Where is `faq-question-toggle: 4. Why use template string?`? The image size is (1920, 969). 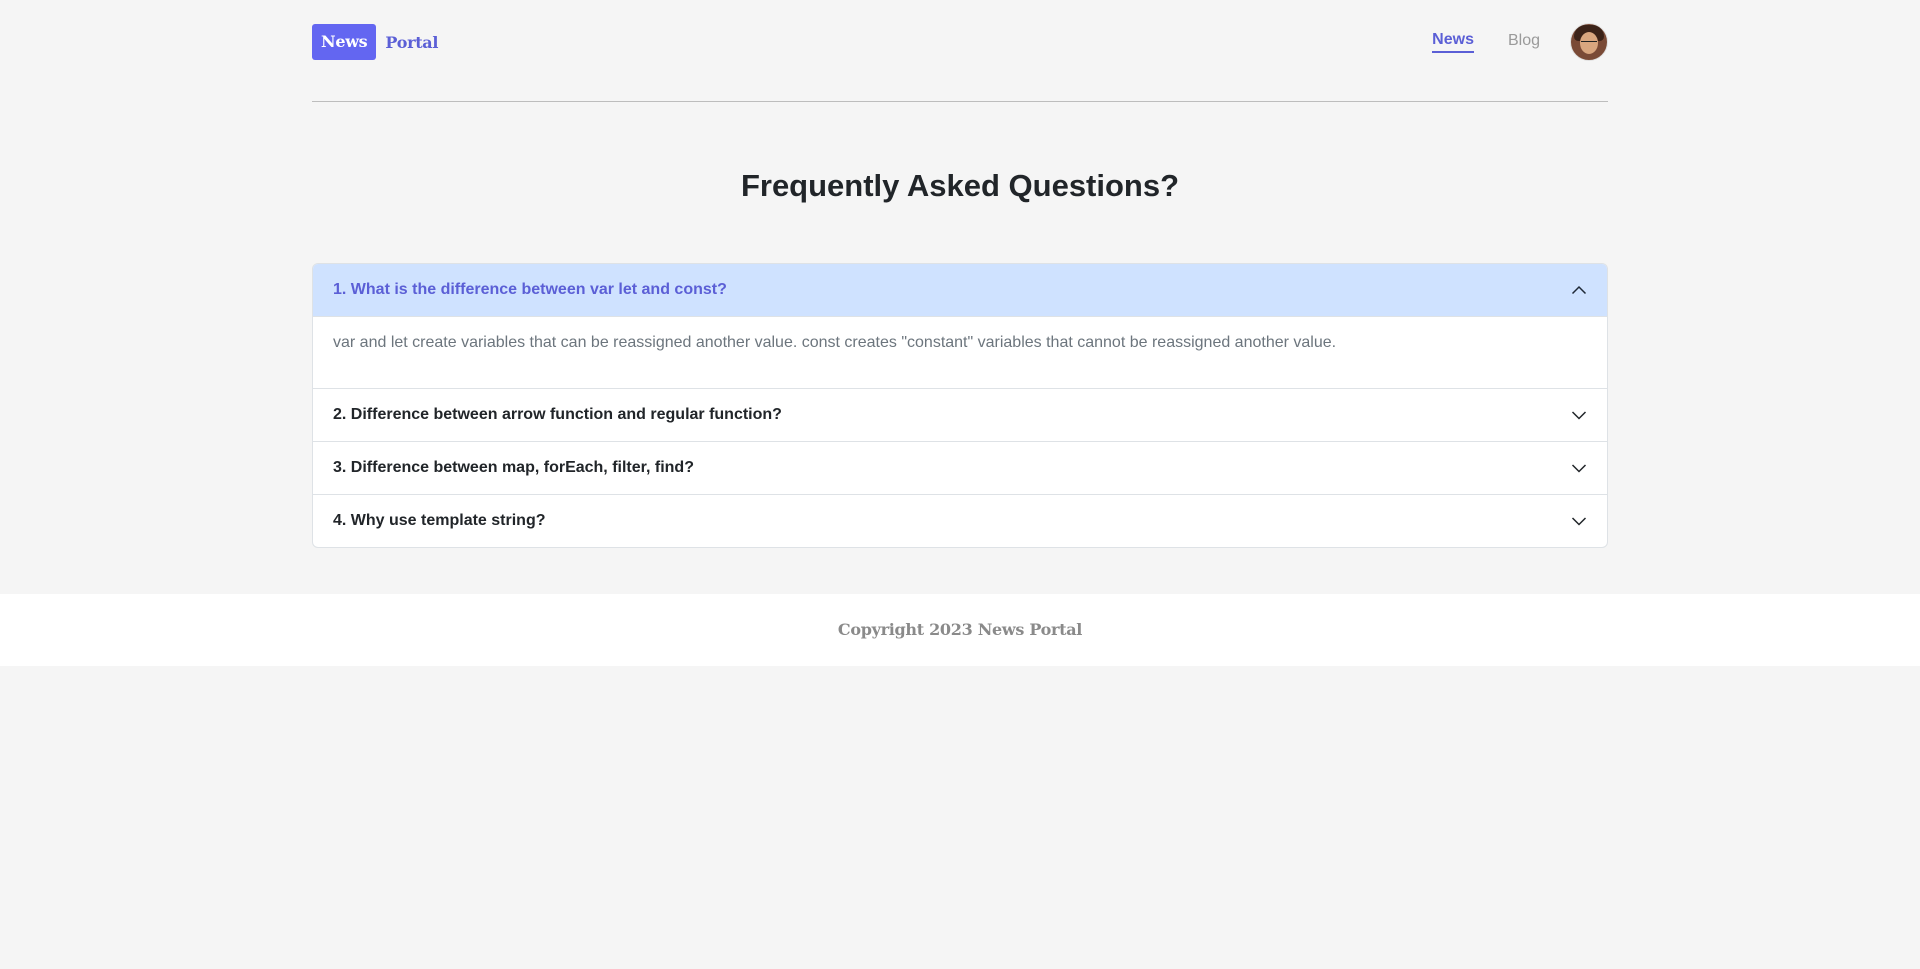 faq-question-toggle: 4. Why use template string? is located at coordinates (960, 521).